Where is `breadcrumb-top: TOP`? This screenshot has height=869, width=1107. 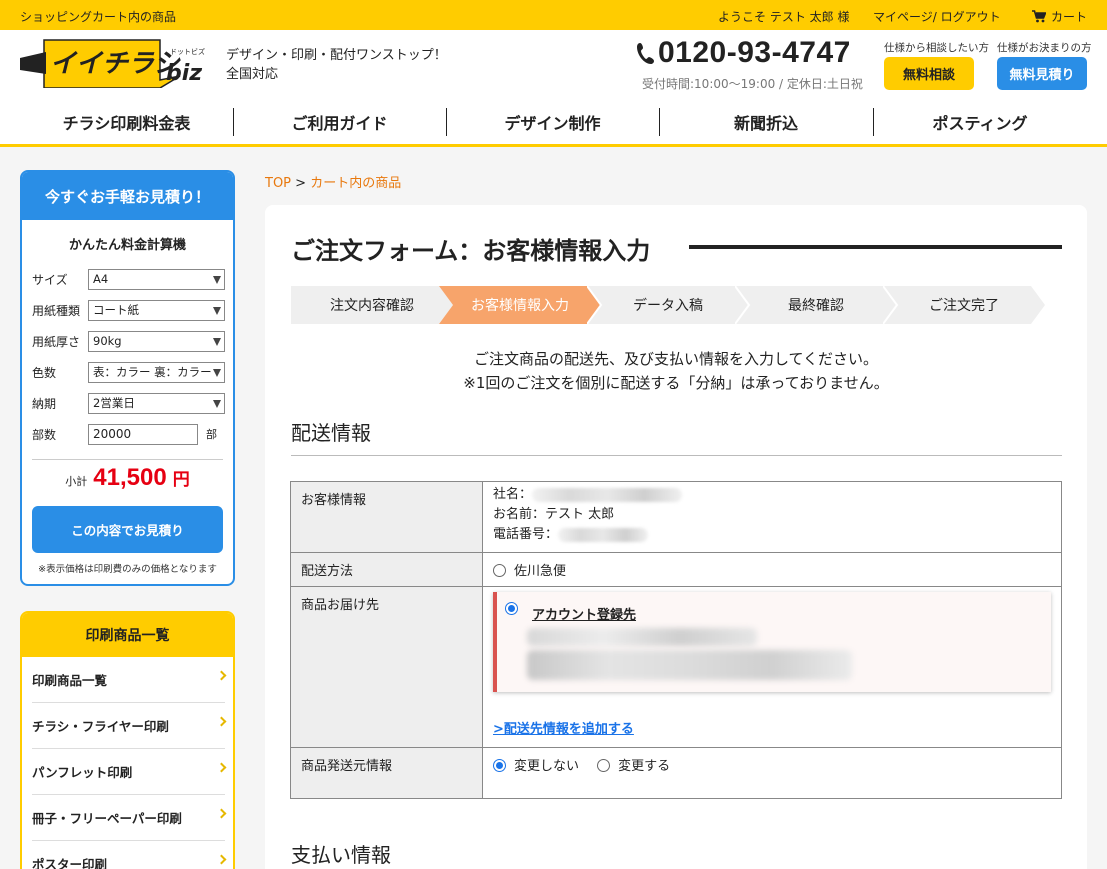
breadcrumb-top: TOP is located at coordinates (278, 183).